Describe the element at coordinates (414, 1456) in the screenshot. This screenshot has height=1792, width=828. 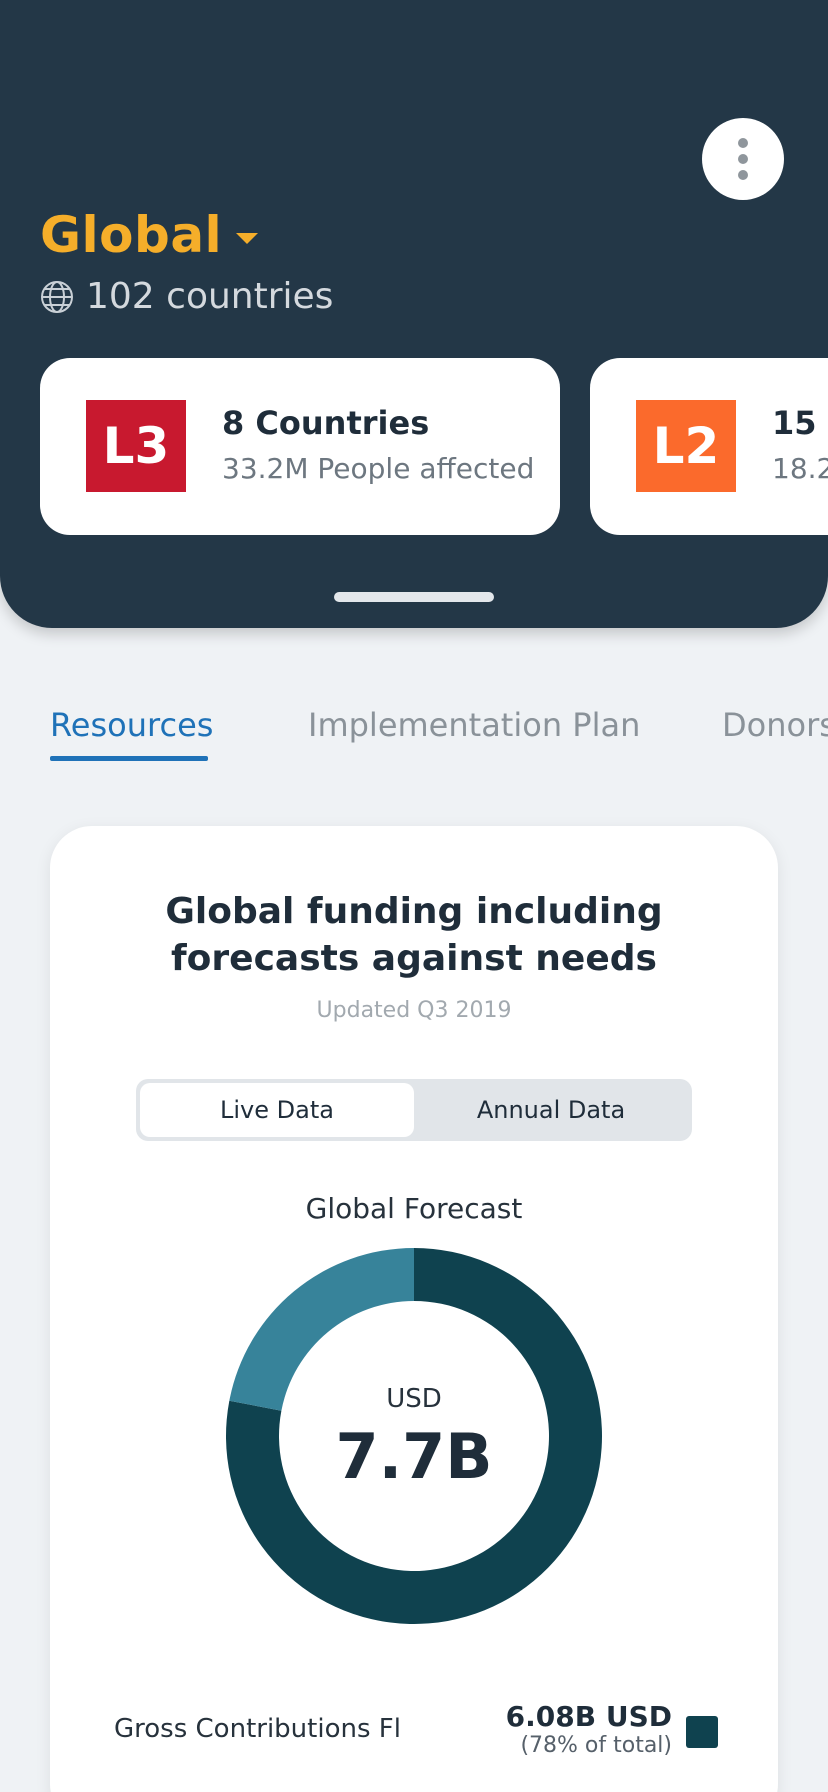
I see `donut-total: 7.7B` at that location.